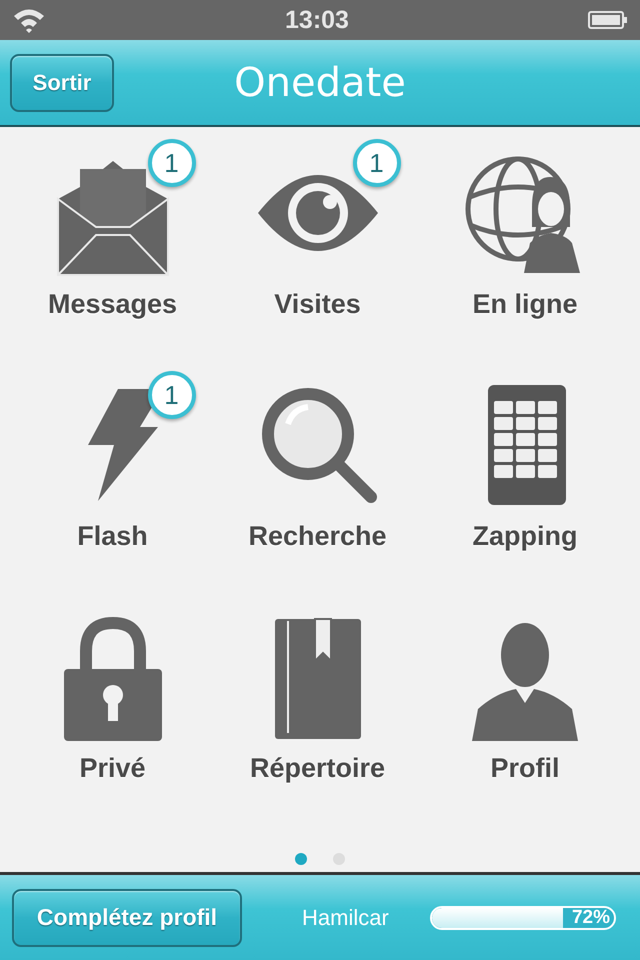 The height and width of the screenshot is (960, 640). What do you see at coordinates (112, 768) in the screenshot?
I see `menu-item: Privé` at bounding box center [112, 768].